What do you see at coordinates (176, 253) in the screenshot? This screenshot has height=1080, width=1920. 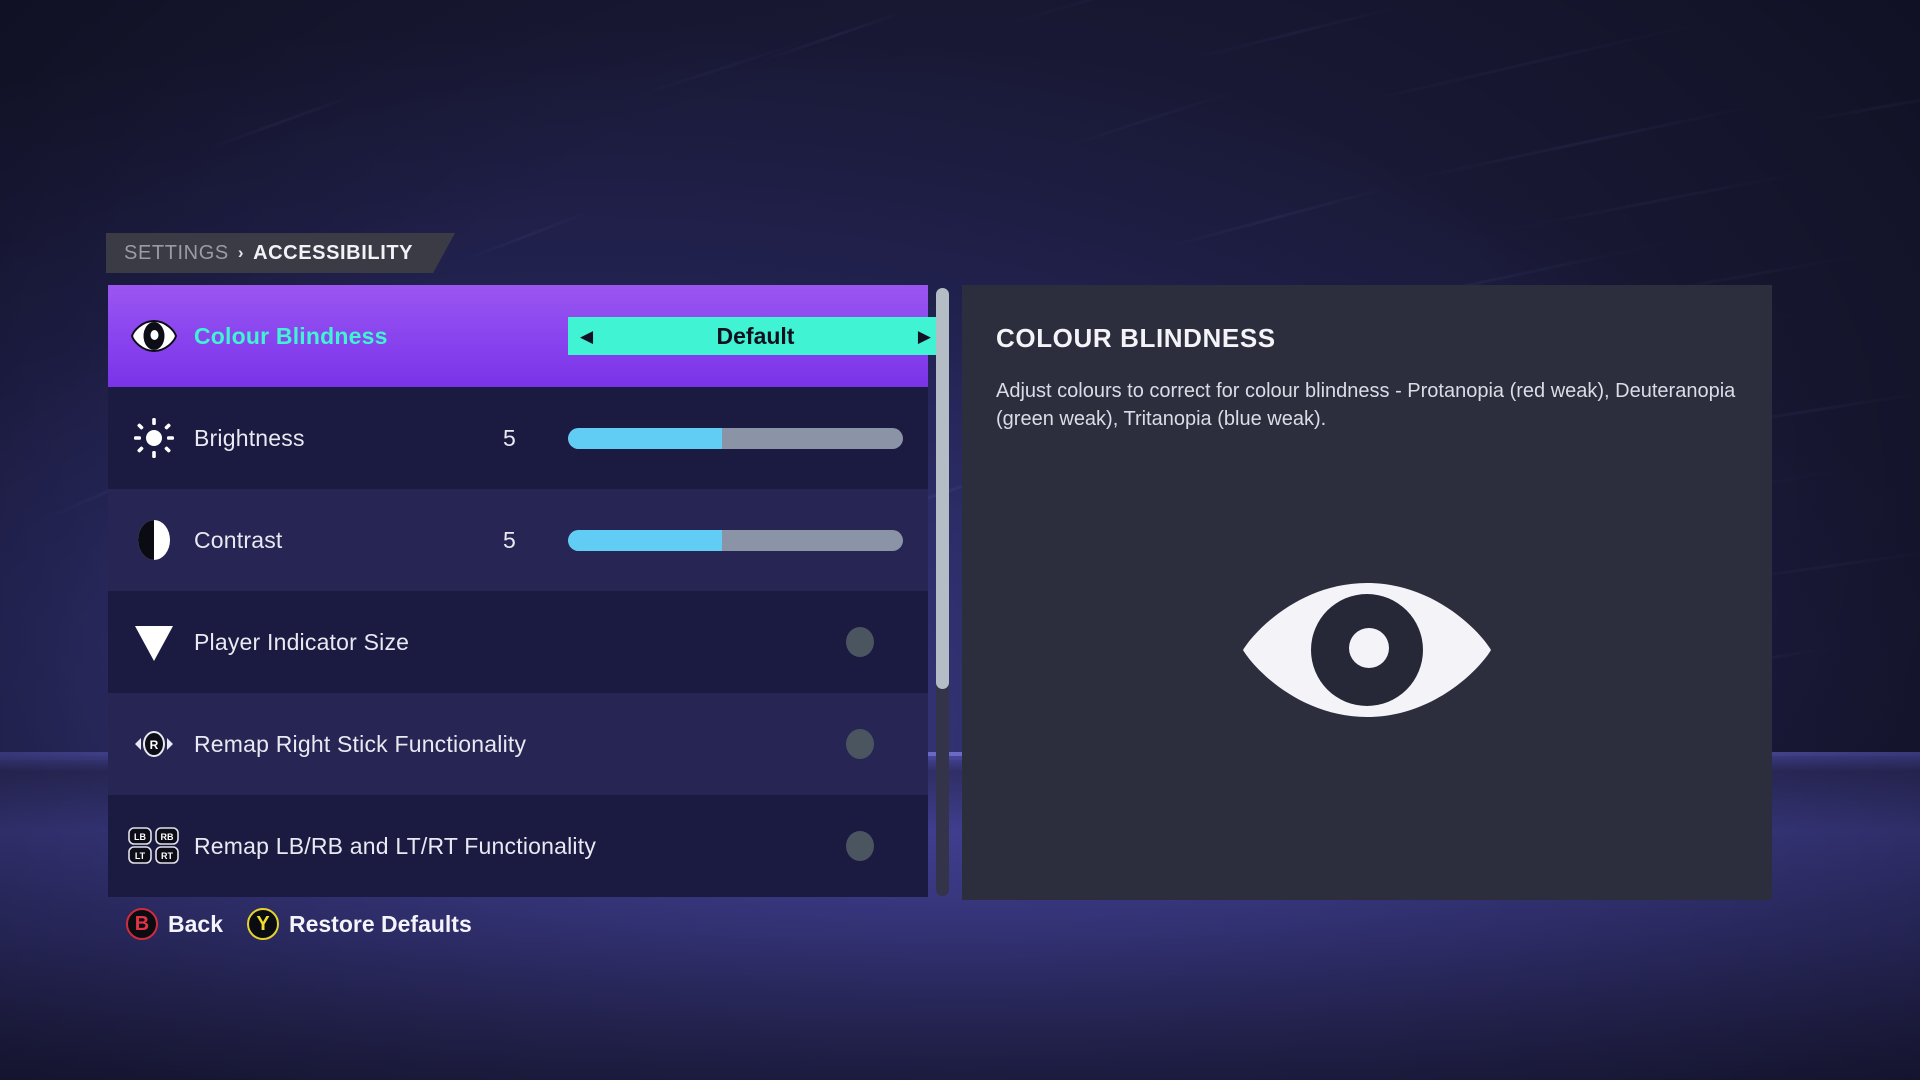 I see `breadcrumb-root: SETTINGS` at bounding box center [176, 253].